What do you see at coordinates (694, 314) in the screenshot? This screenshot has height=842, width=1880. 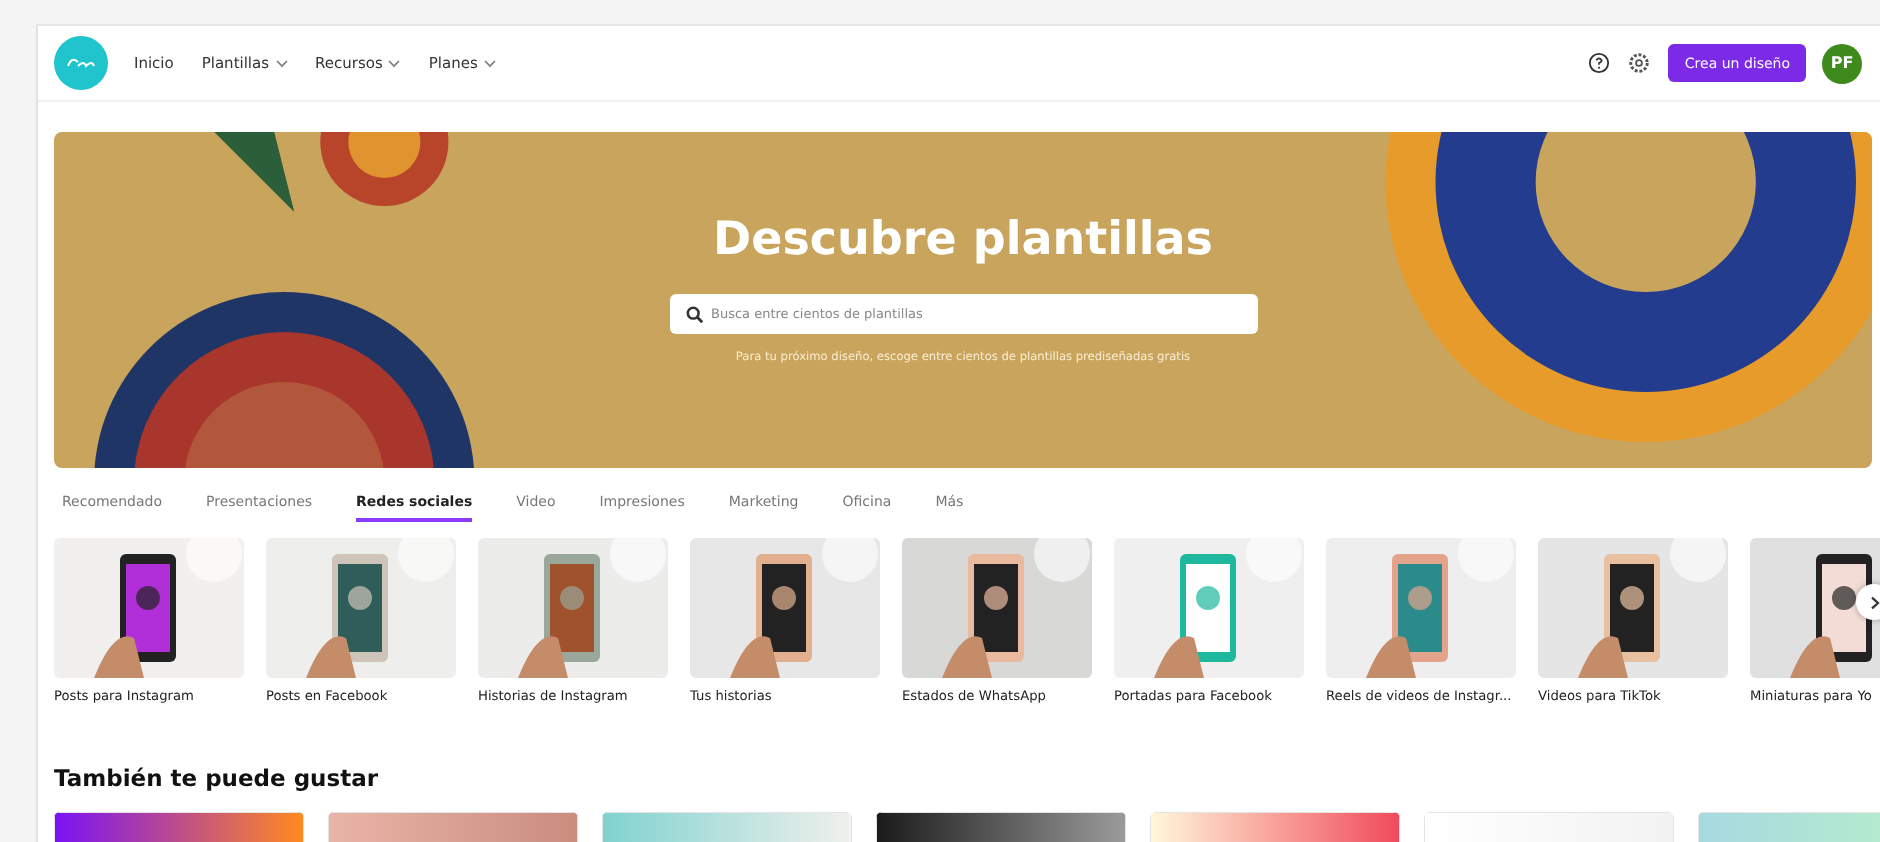 I see `search-icon` at bounding box center [694, 314].